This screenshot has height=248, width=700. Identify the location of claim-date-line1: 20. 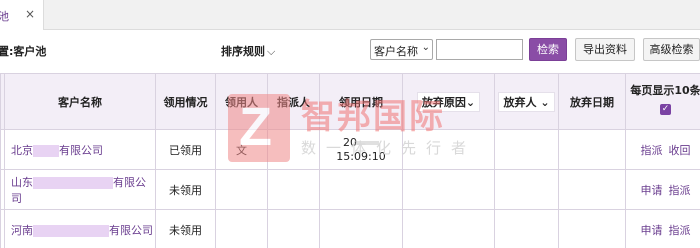
(350, 142).